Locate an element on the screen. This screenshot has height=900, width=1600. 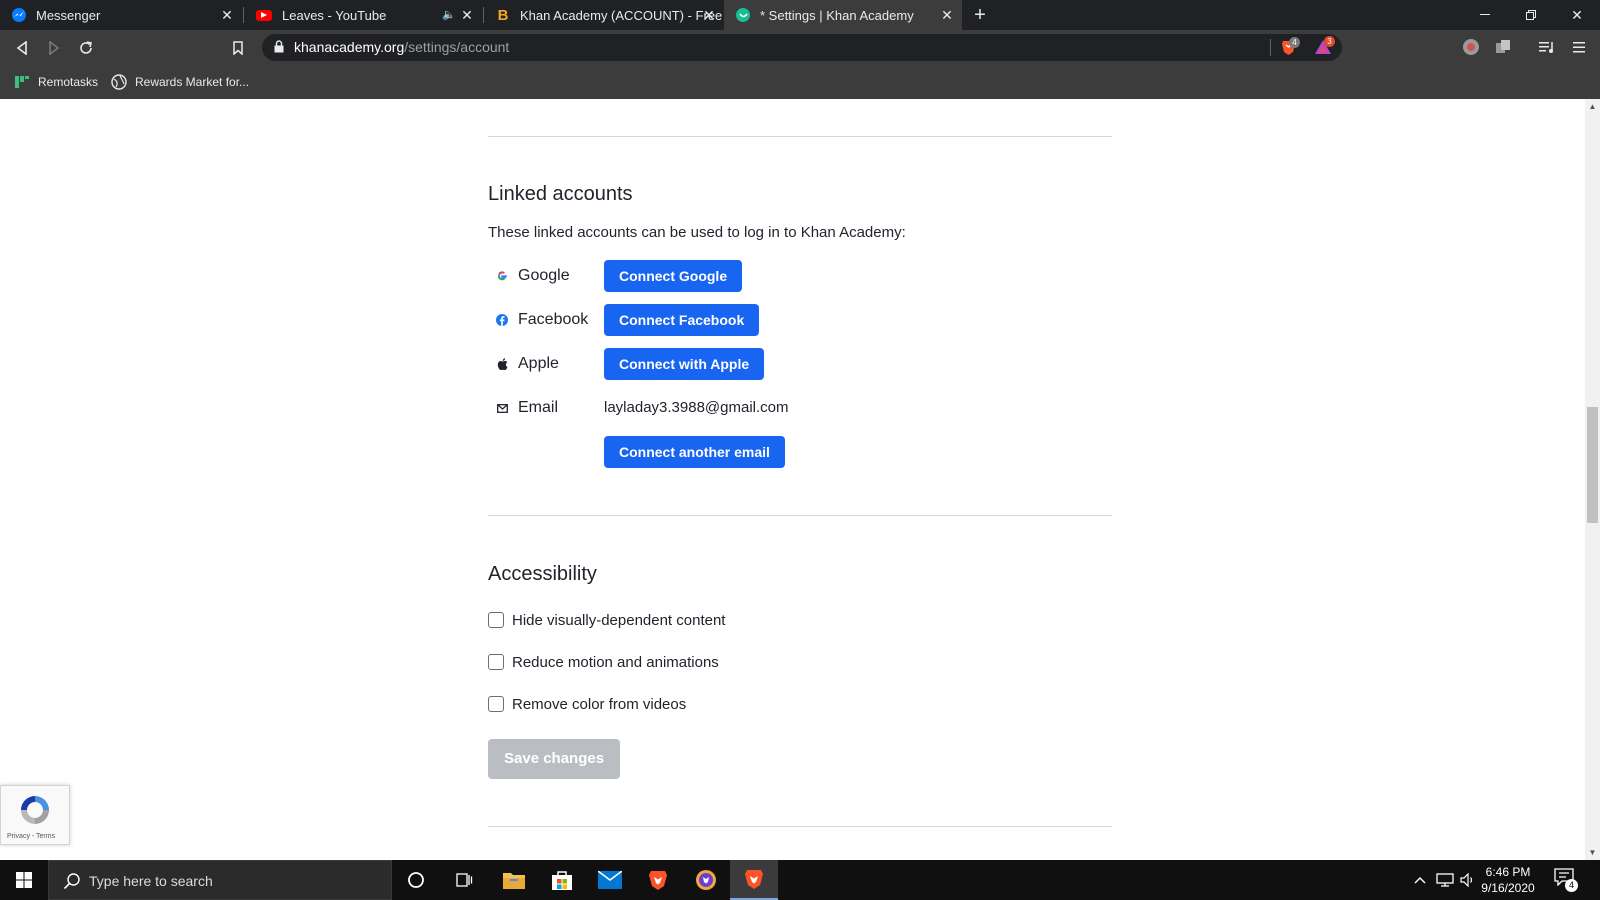
page-scrollbar: ▲ ▼ is located at coordinates (1592, 479).